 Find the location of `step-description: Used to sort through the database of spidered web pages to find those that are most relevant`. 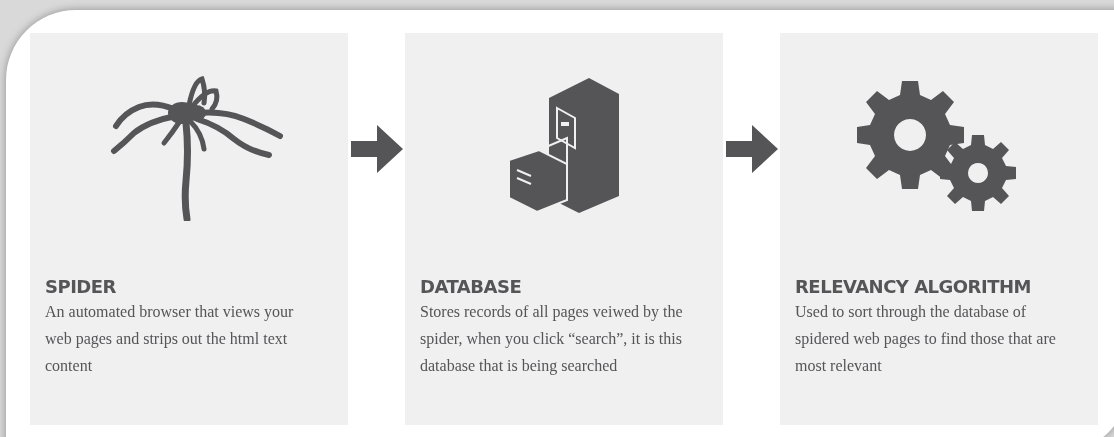

step-description: Used to sort through the database of spidered web pages to find those that are most relevant is located at coordinates (926, 339).